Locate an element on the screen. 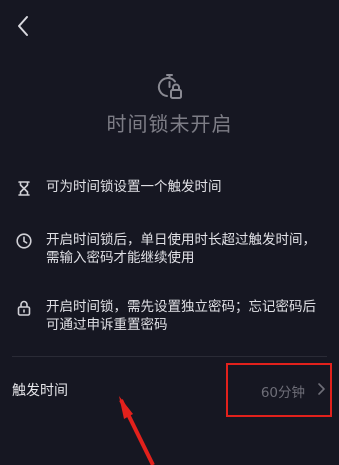  timer-lock-icon is located at coordinates (169, 86).